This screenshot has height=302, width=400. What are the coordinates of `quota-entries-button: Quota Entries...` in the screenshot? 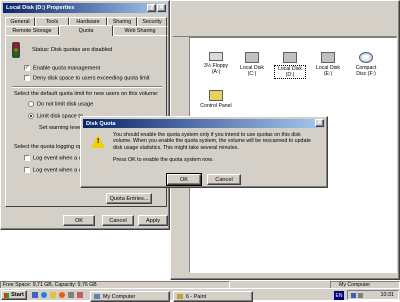 It's located at (129, 198).